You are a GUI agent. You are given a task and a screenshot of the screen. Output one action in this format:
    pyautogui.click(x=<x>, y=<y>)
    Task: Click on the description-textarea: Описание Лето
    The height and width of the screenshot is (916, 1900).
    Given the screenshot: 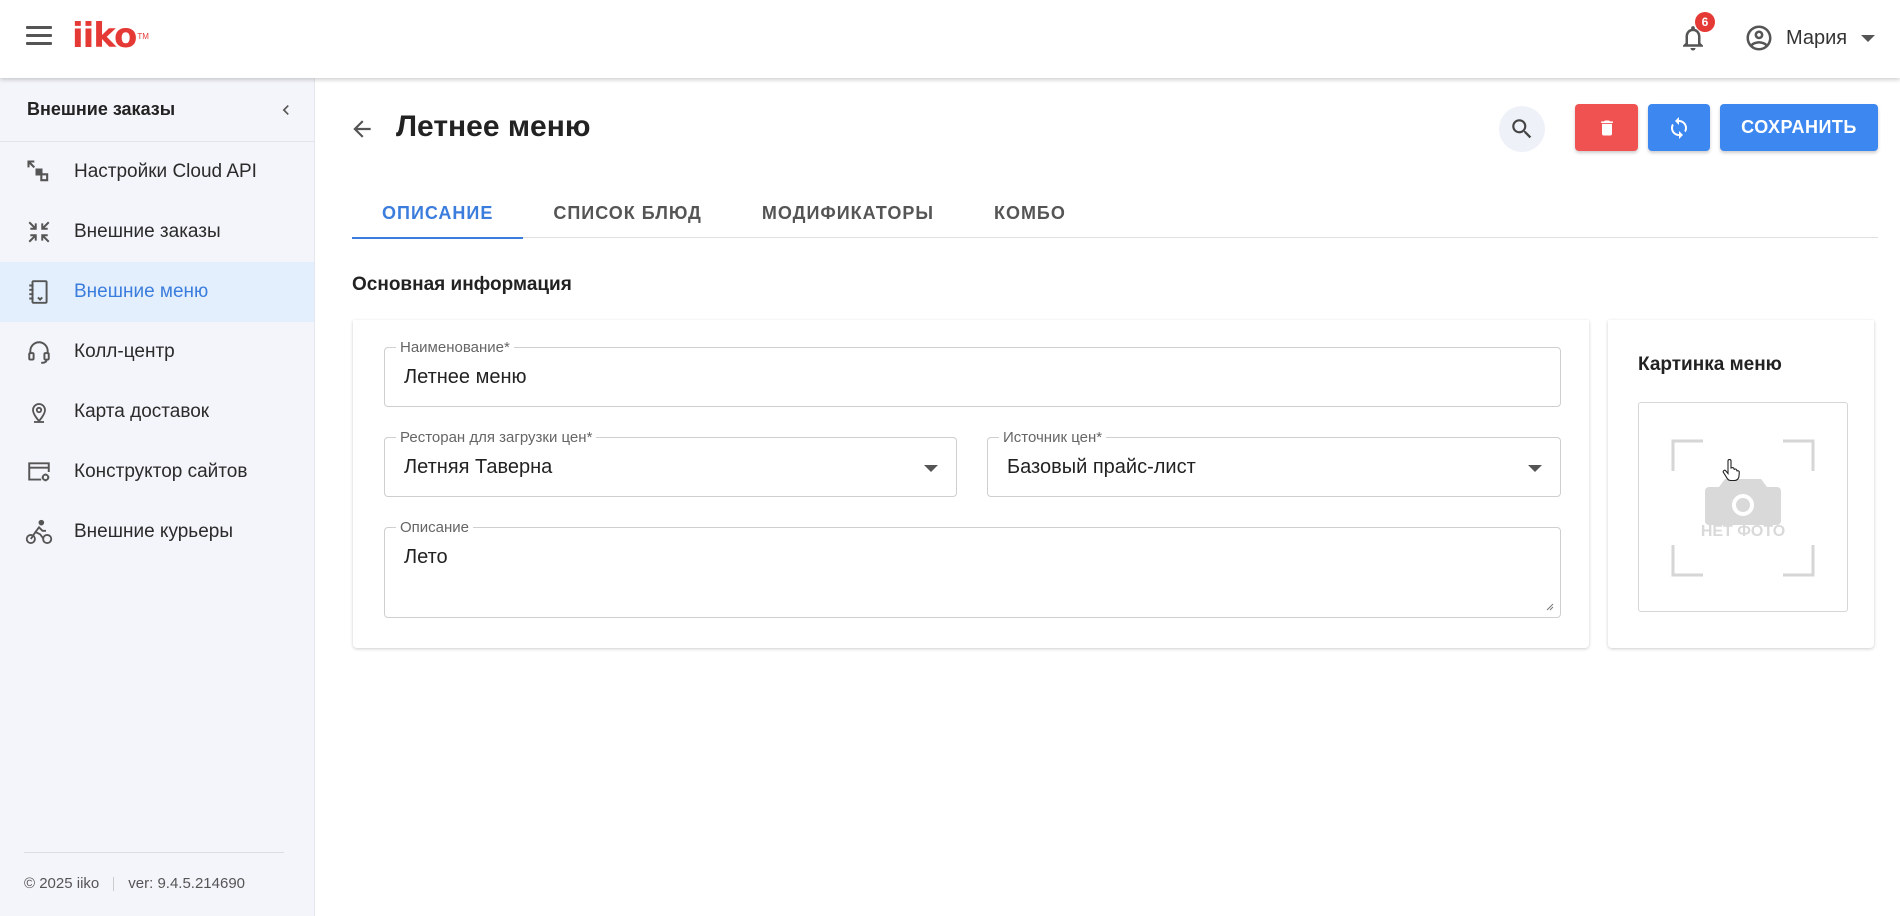 What is the action you would take?
    pyautogui.click(x=972, y=568)
    